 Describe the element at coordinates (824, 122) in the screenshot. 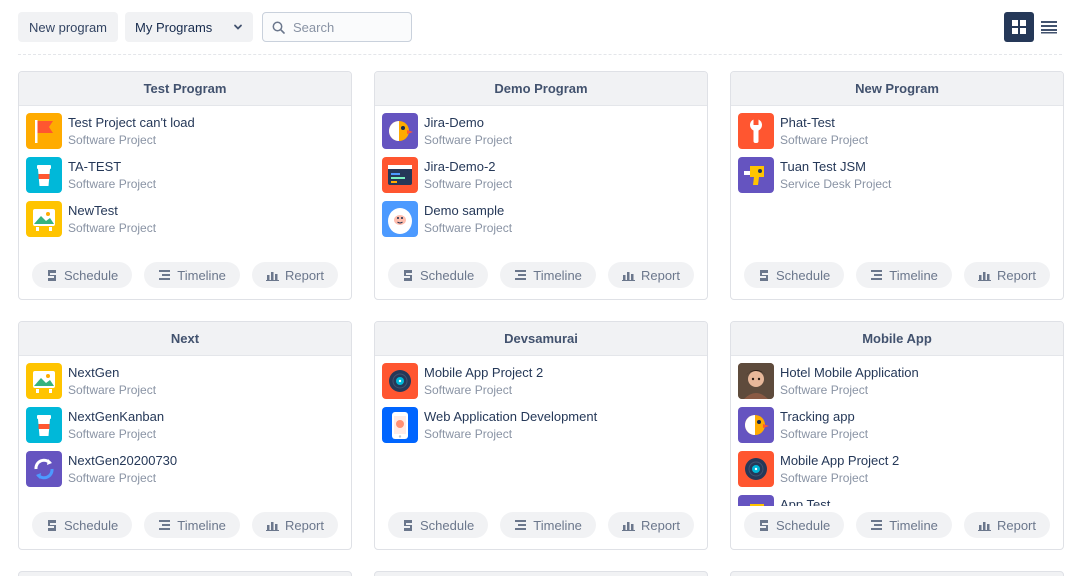

I see `project-name: Phat-Test` at that location.